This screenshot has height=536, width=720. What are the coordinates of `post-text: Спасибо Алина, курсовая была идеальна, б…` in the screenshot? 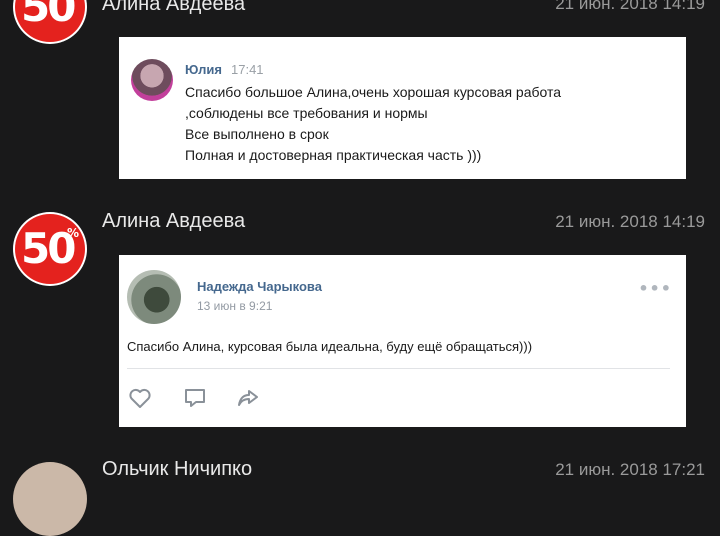 It's located at (330, 346).